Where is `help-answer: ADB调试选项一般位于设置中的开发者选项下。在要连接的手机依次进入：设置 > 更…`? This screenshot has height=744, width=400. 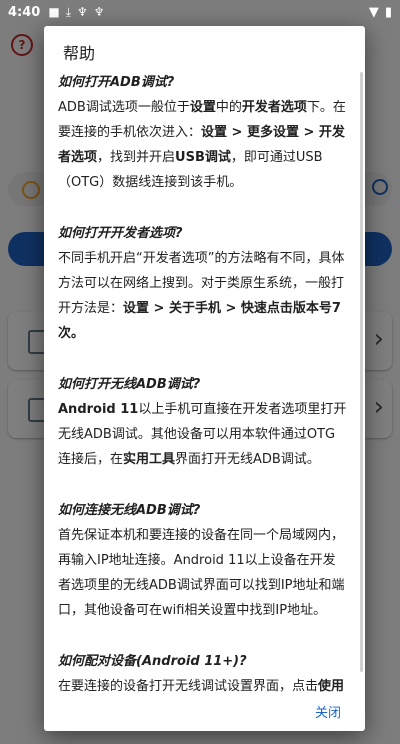
help-answer: ADB调试选项一般位于设置中的开发者选项下。在要连接的手机依次进入：设置 > 更… is located at coordinates (203, 145).